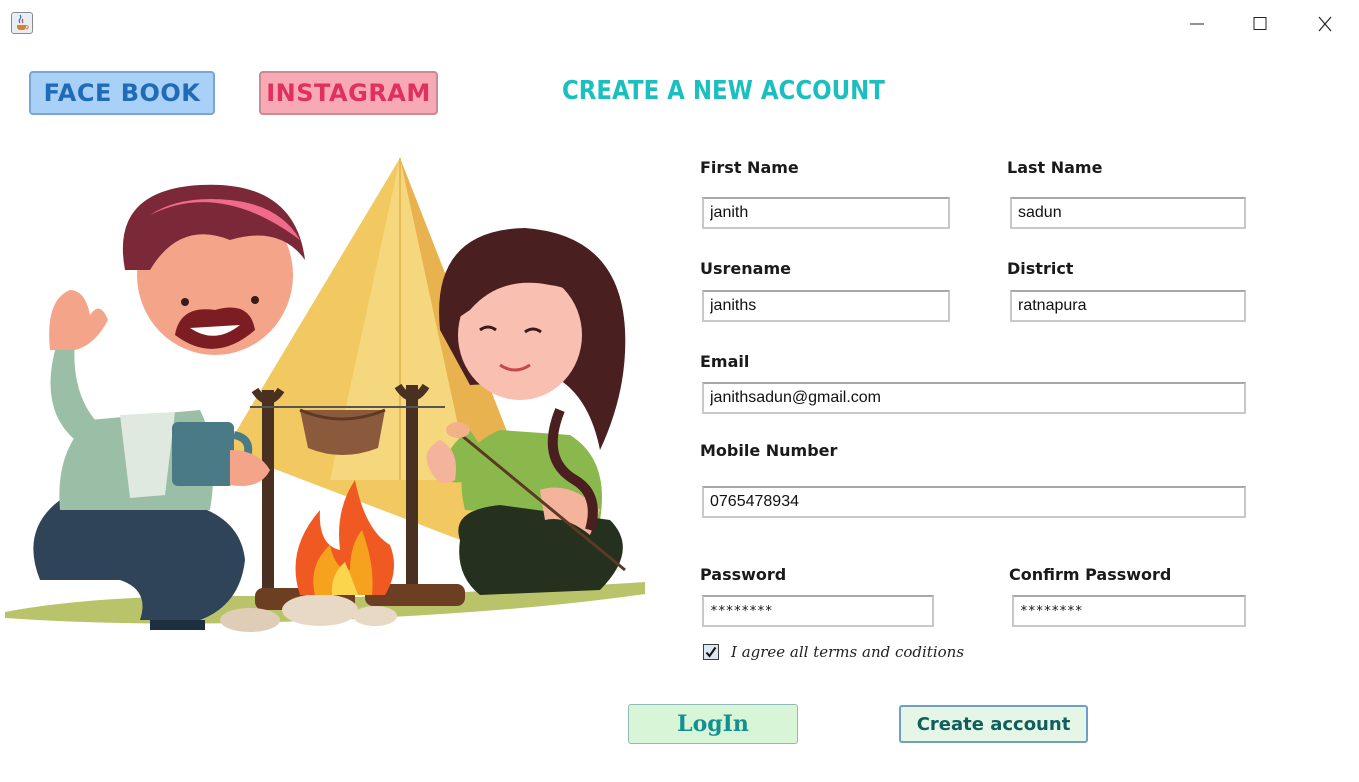 Image resolution: width=1359 pixels, height=782 pixels. I want to click on maximize-button, so click(1260, 24).